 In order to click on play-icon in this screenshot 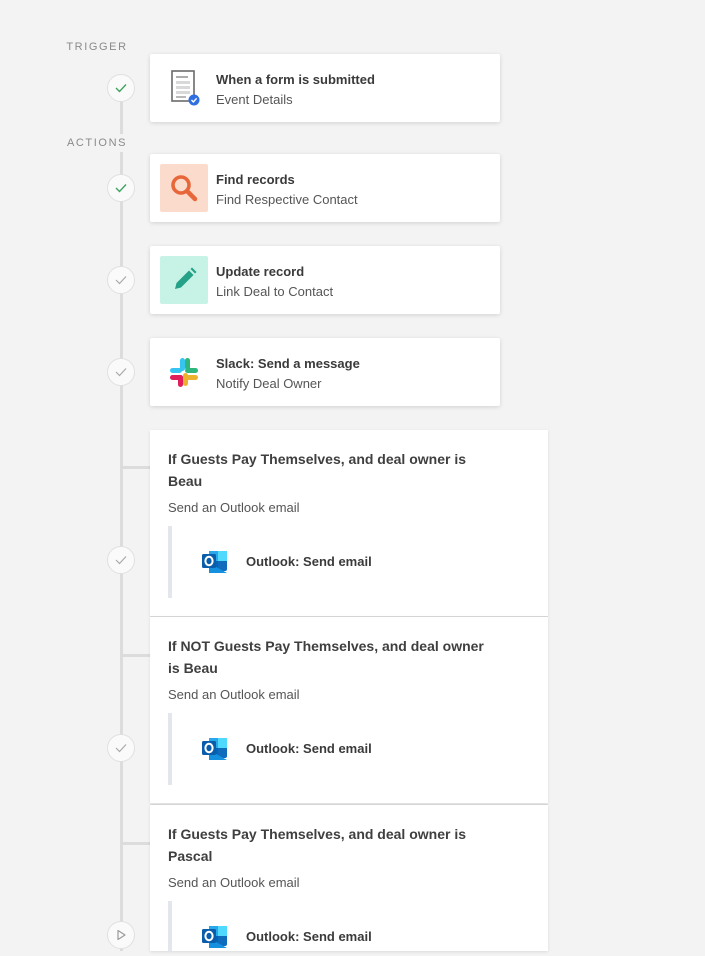, I will do `click(121, 935)`.